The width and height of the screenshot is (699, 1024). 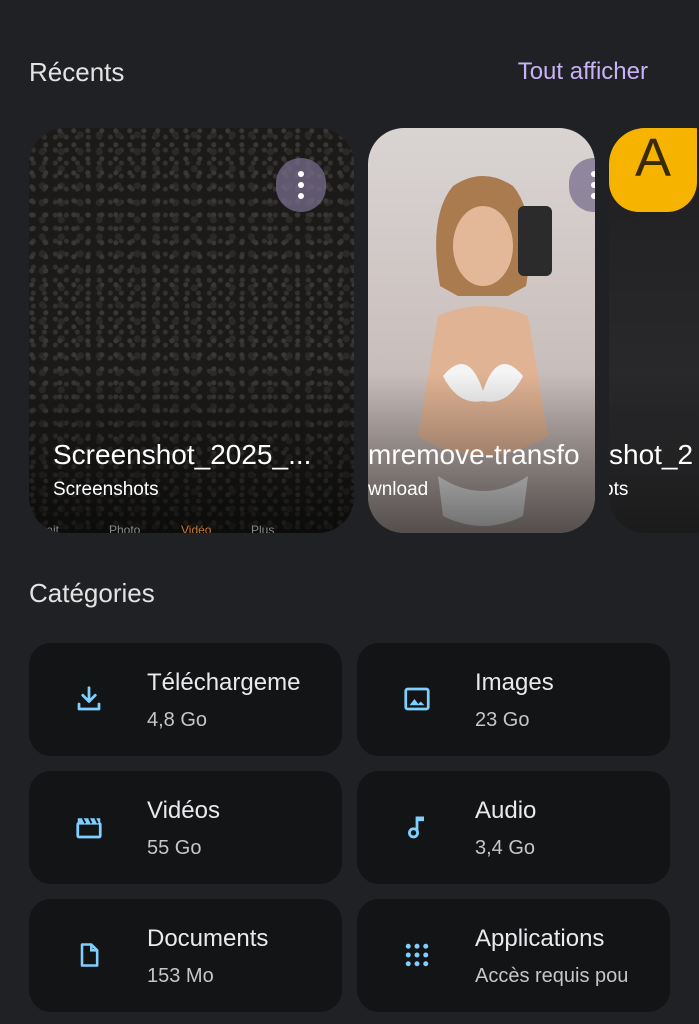 What do you see at coordinates (125, 528) in the screenshot?
I see `camera-mode-label: Photo` at bounding box center [125, 528].